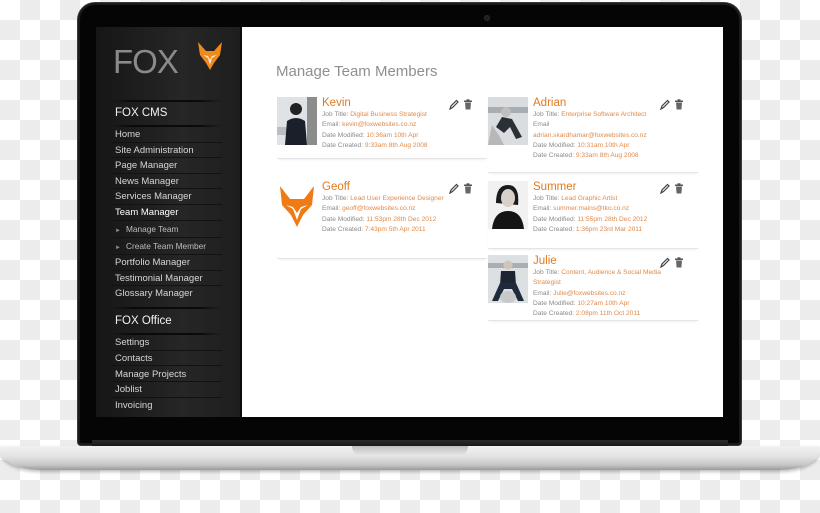  I want to click on laptop-notch, so click(410, 451).